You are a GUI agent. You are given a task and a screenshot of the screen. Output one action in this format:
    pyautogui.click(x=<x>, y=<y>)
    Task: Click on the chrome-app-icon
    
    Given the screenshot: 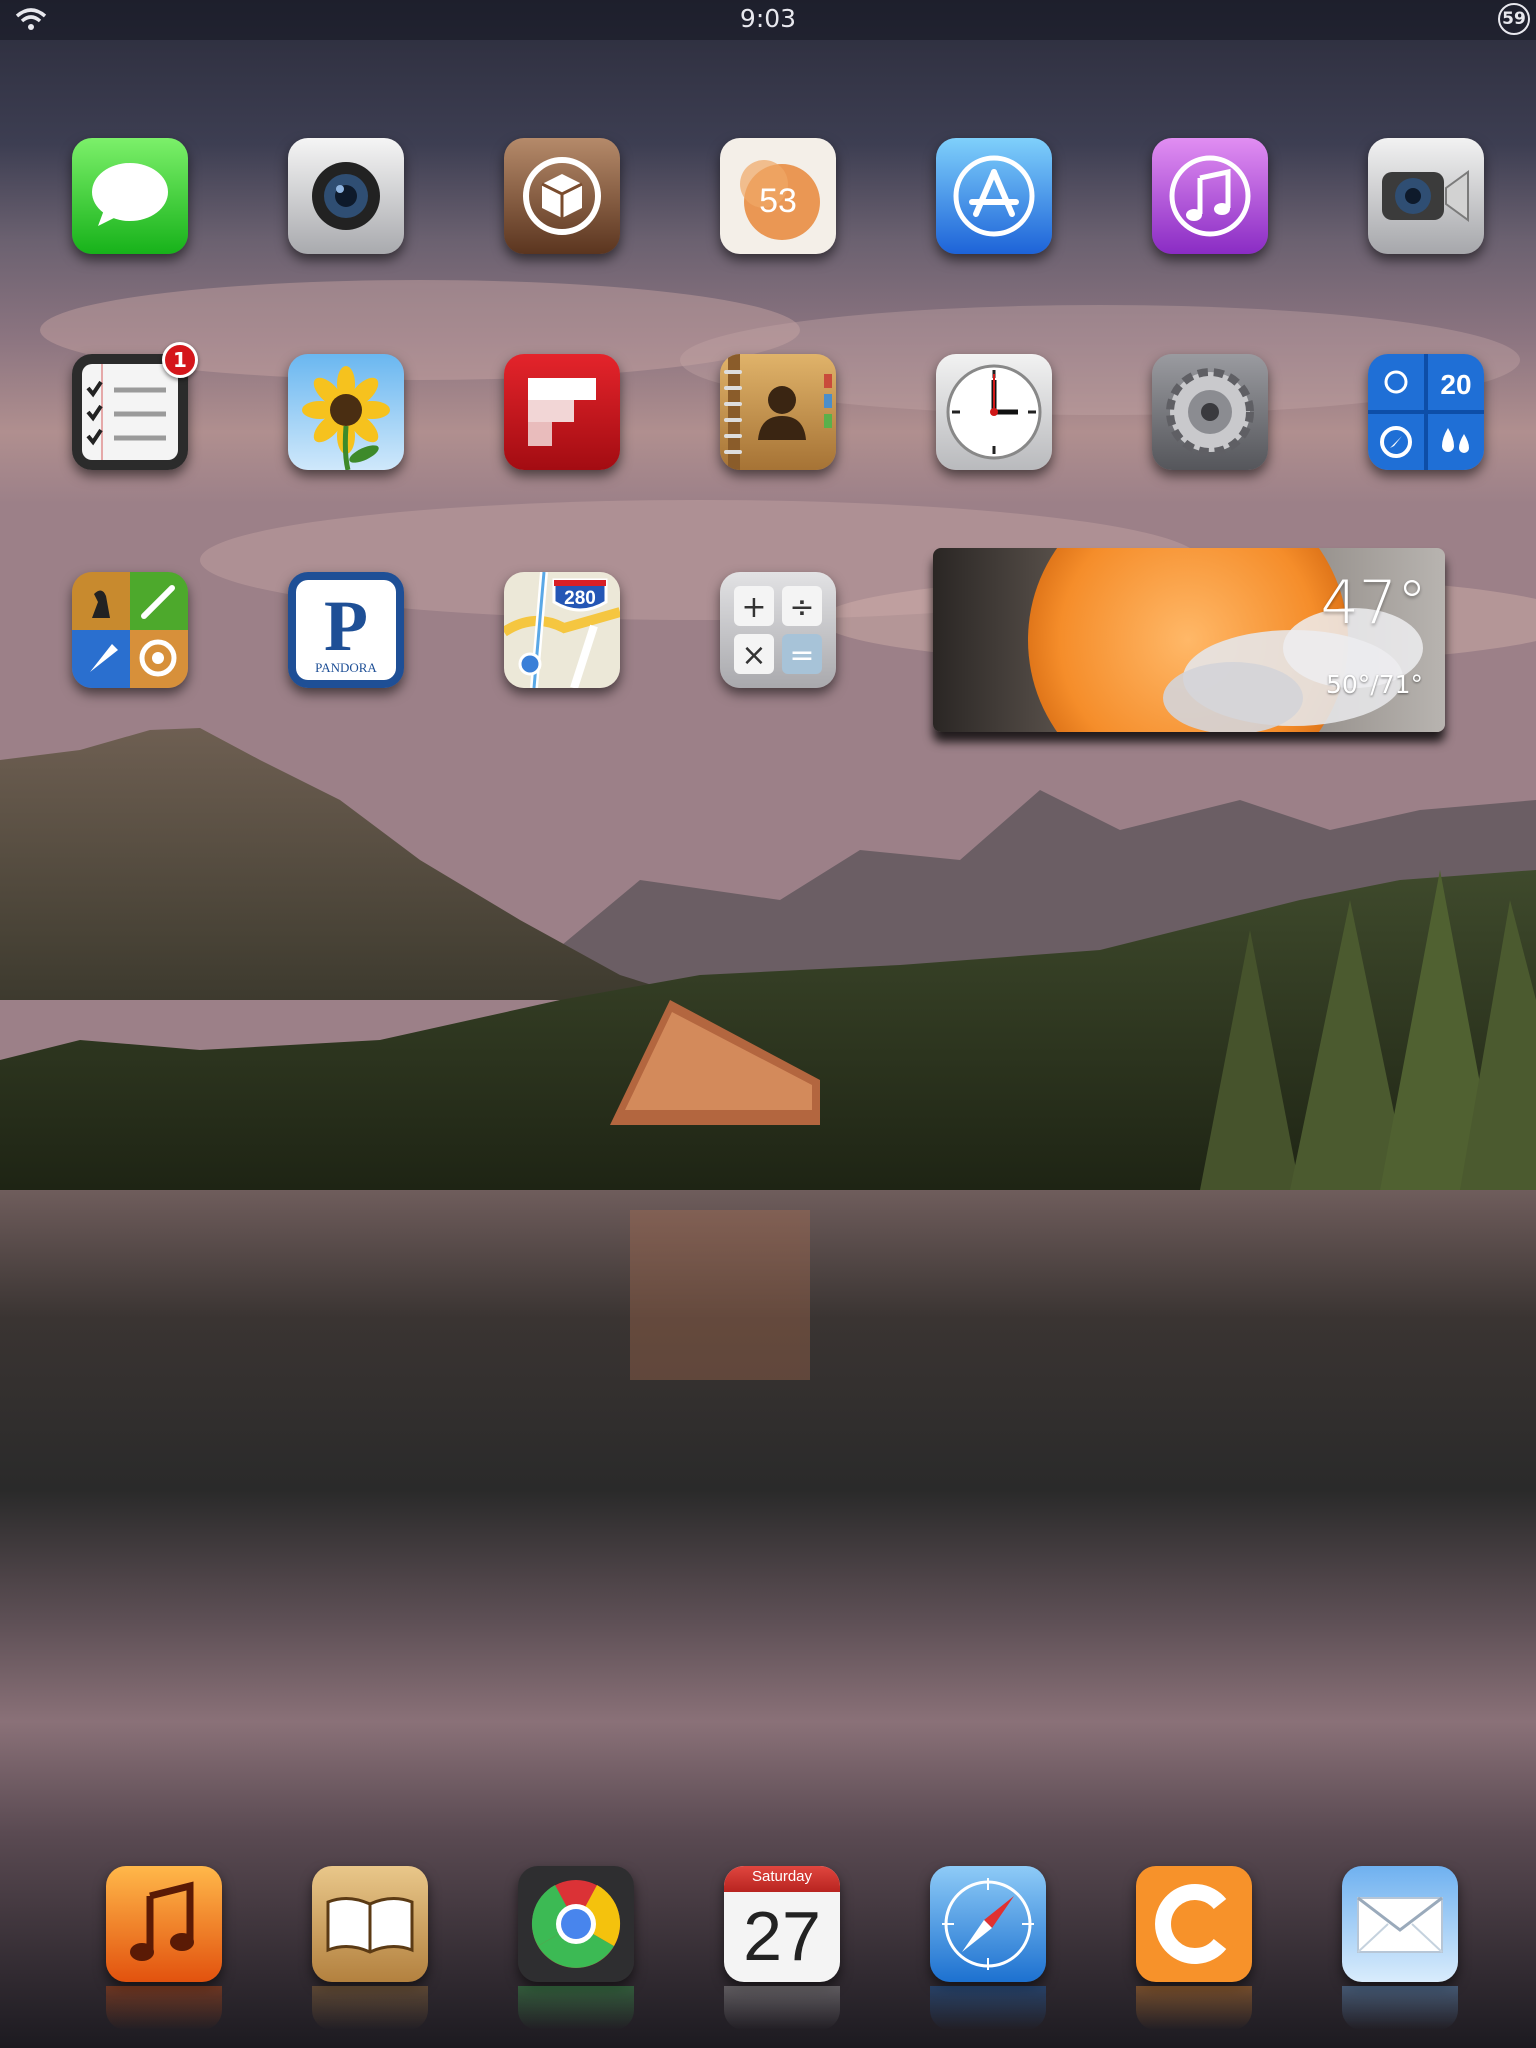 What is the action you would take?
    pyautogui.click(x=576, y=1924)
    